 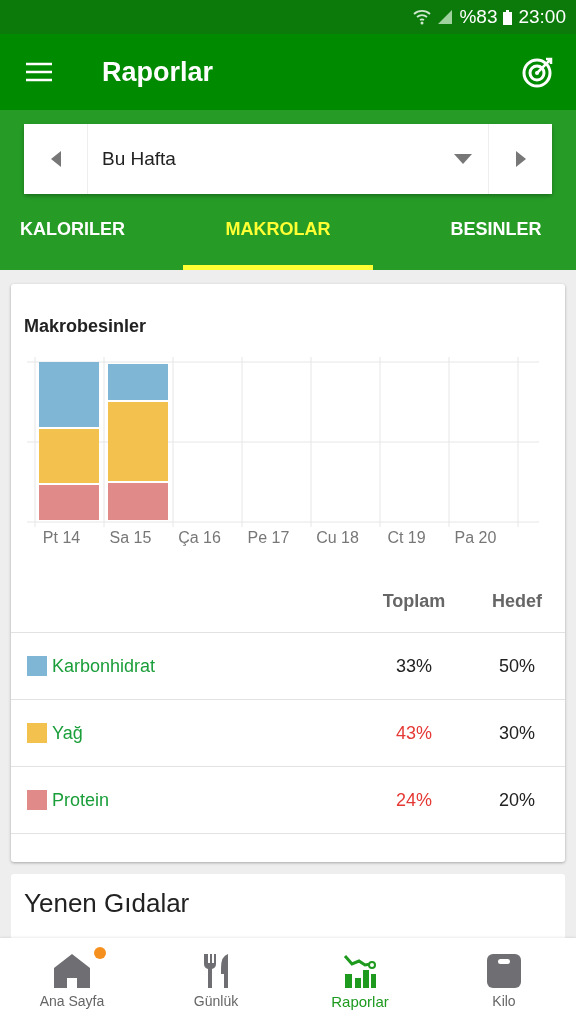 I want to click on clock: 23:00, so click(x=542, y=17).